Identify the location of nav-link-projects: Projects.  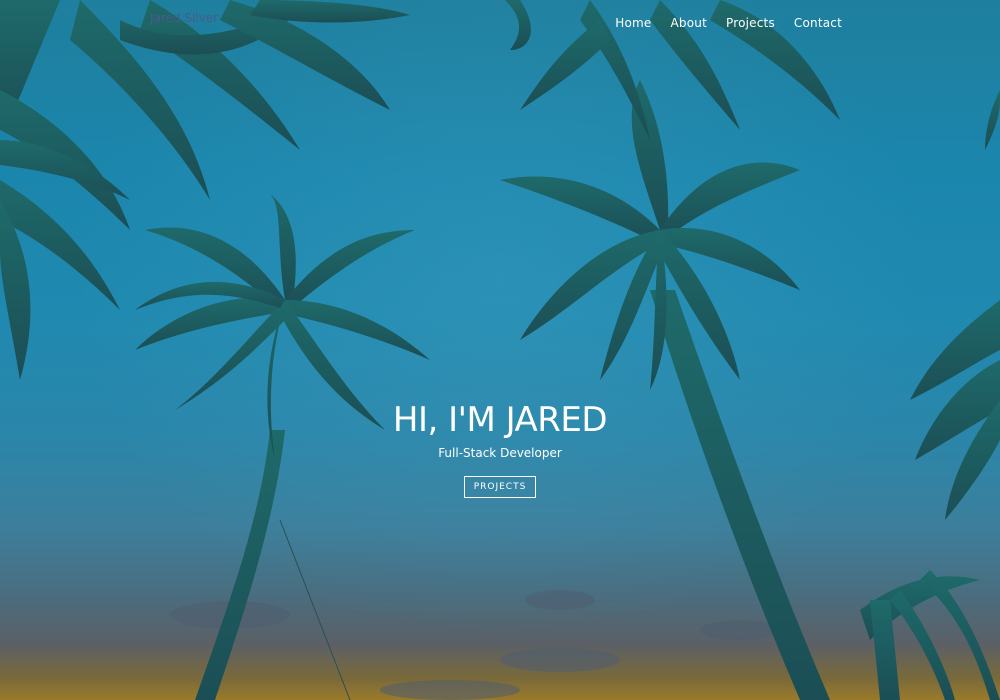
(750, 23).